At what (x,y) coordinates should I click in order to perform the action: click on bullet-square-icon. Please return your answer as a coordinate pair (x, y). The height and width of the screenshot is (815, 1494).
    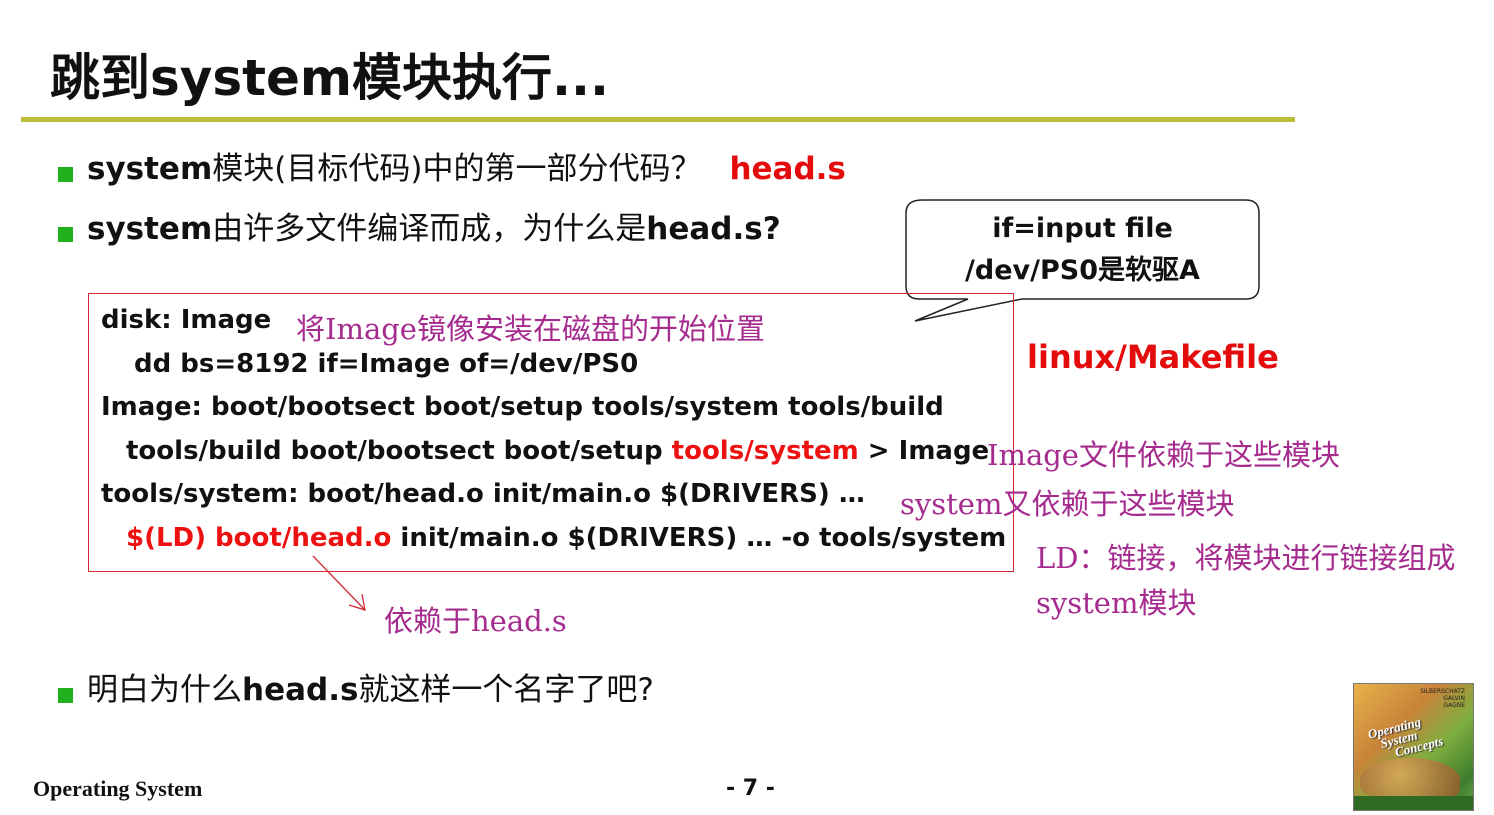
    Looking at the image, I should click on (65, 695).